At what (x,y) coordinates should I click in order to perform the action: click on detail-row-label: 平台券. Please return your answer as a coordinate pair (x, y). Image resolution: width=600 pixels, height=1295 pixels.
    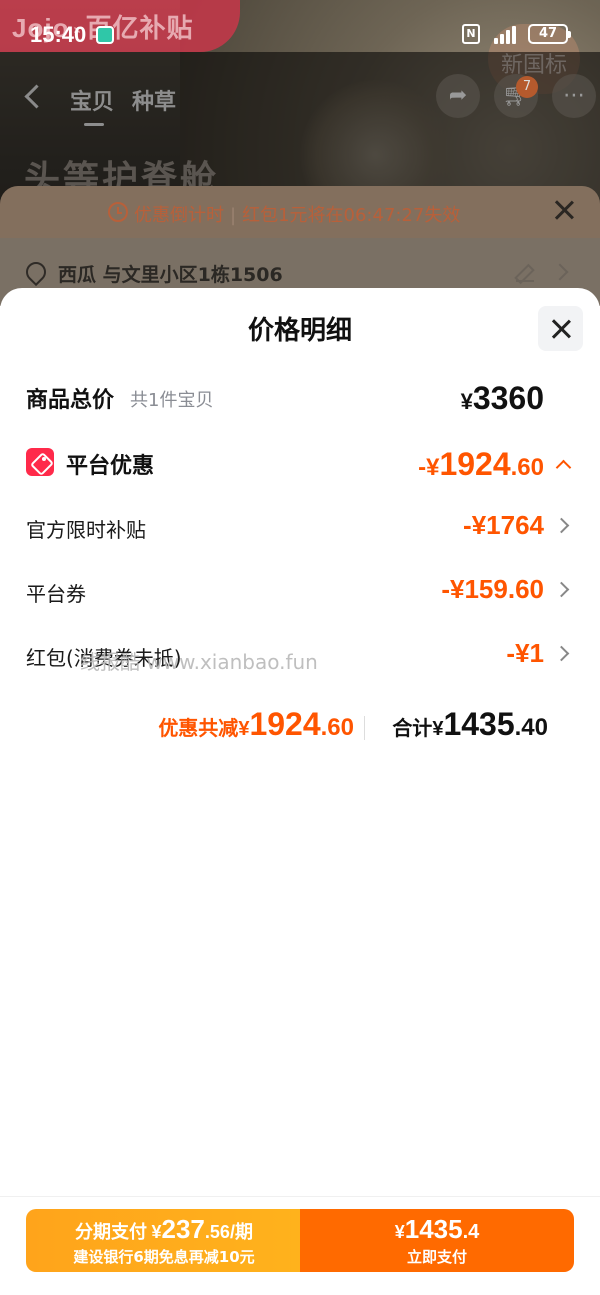
    Looking at the image, I should click on (56, 594).